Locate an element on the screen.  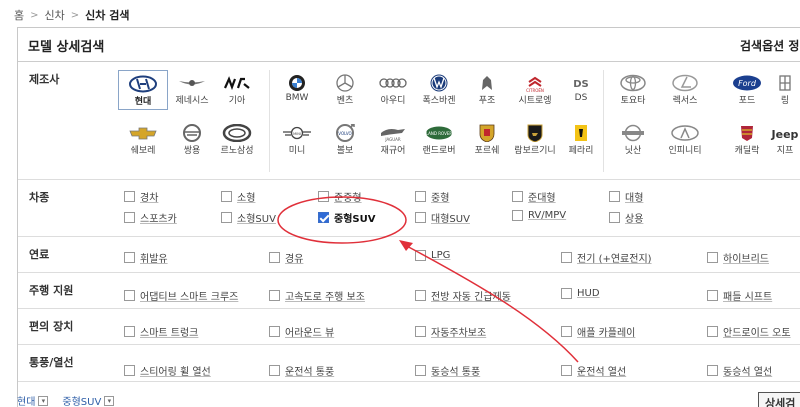
arrow-head-icon is located at coordinates (406, 245).